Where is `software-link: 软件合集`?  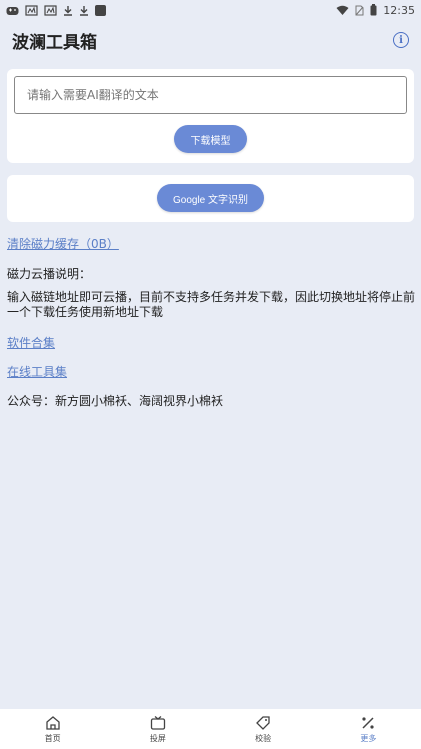
software-link: 软件合集 is located at coordinates (31, 342).